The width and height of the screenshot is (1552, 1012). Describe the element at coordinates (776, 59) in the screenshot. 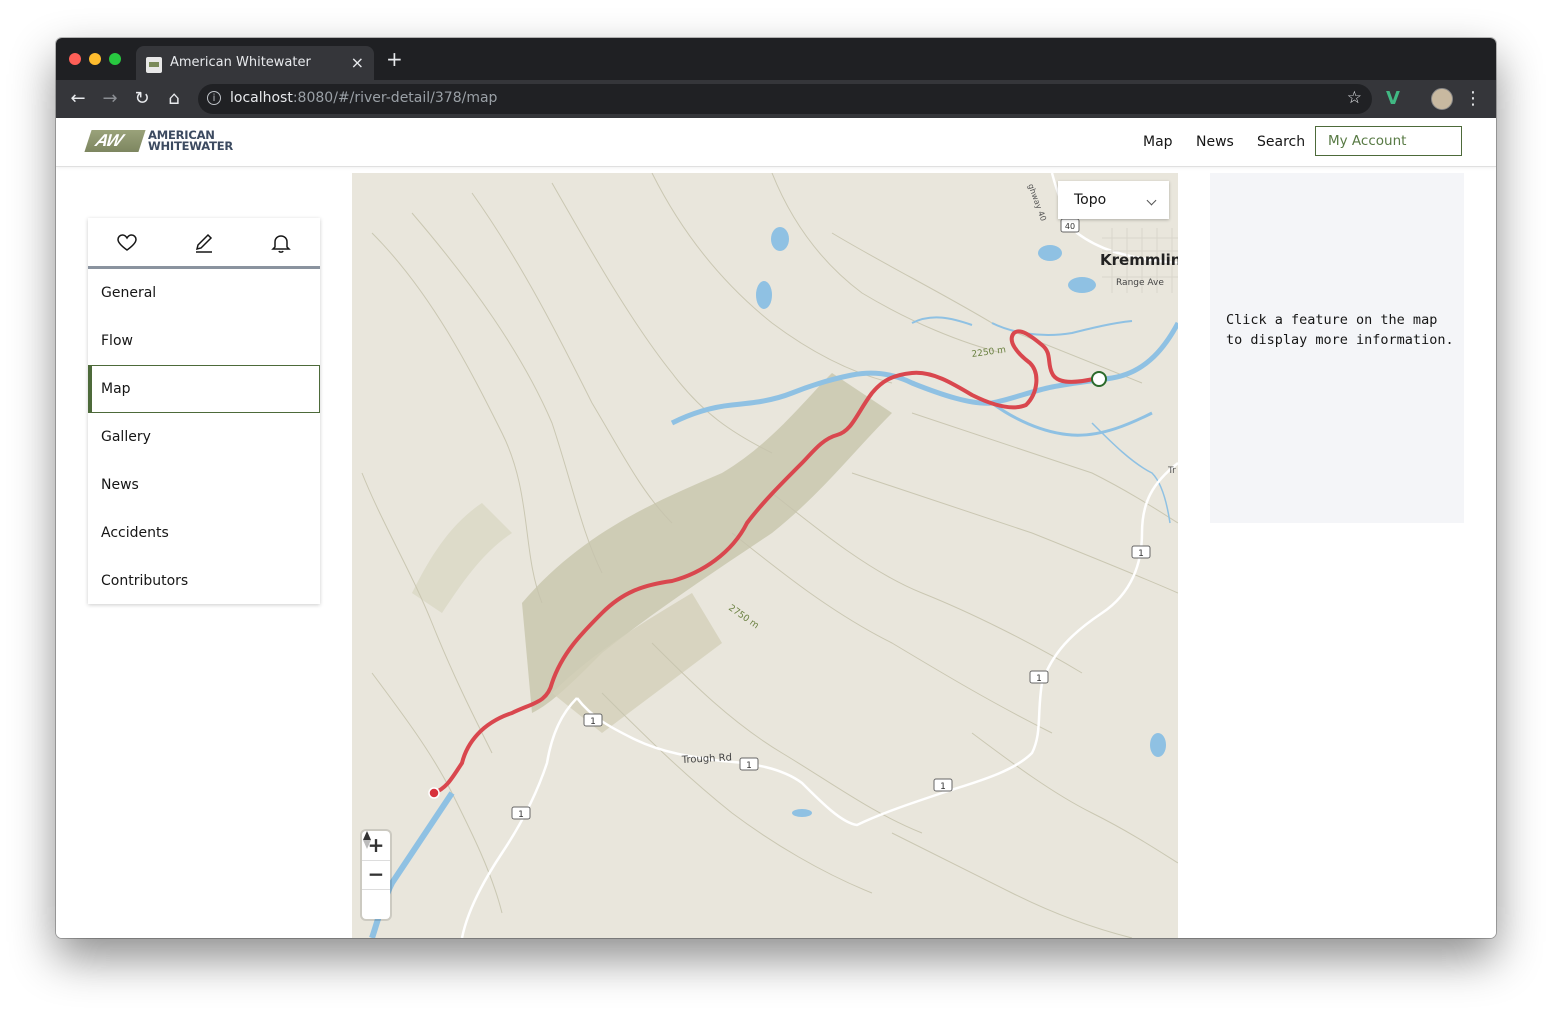

I see `browser-tabbar: American Whitewater × +` at that location.